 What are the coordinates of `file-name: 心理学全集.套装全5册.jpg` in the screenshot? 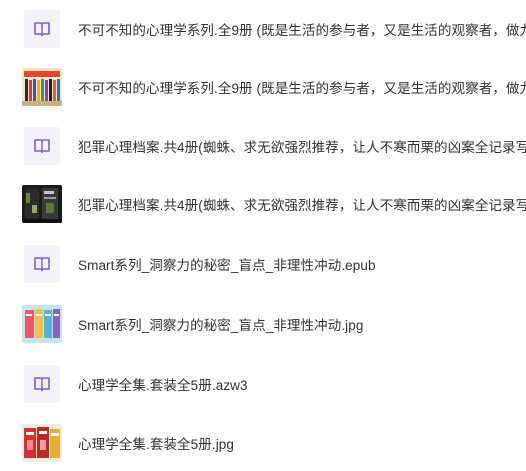 It's located at (156, 444).